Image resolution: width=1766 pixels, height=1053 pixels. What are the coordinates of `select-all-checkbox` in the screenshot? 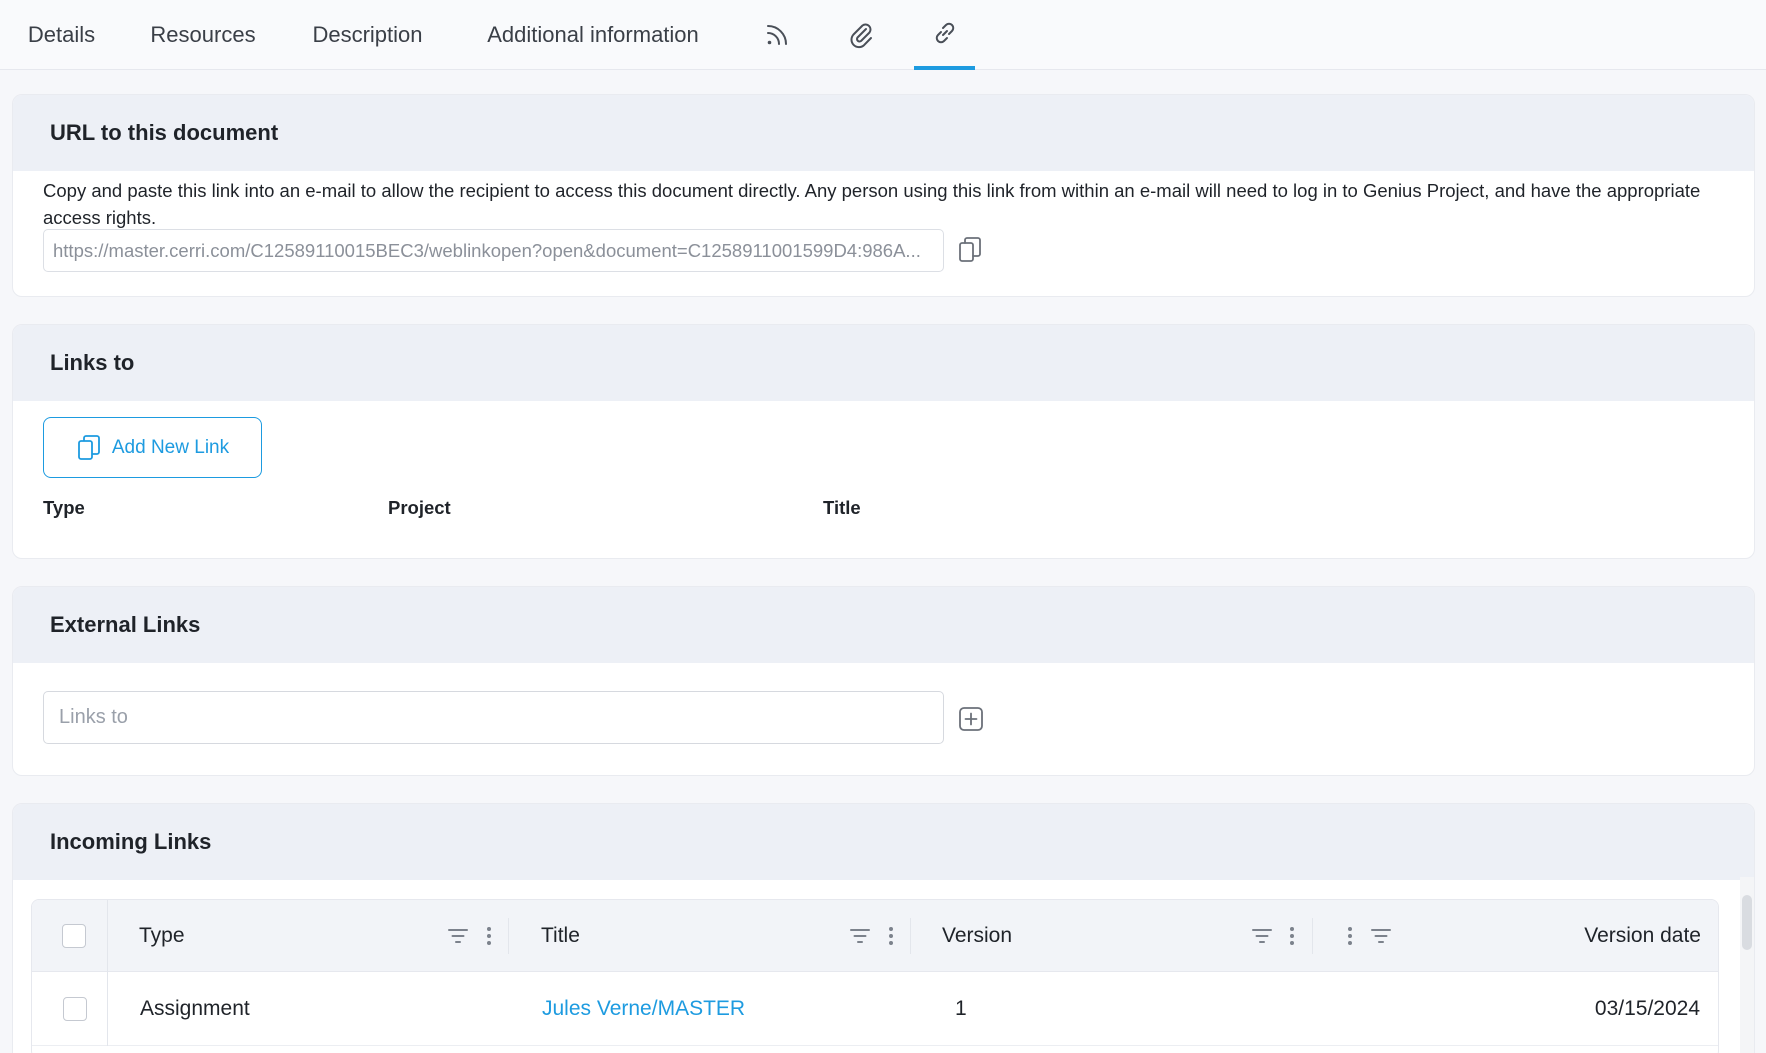 It's located at (74, 936).